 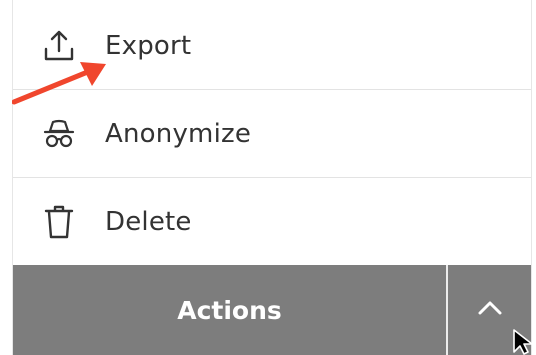 I want to click on upload-icon, so click(x=59, y=46).